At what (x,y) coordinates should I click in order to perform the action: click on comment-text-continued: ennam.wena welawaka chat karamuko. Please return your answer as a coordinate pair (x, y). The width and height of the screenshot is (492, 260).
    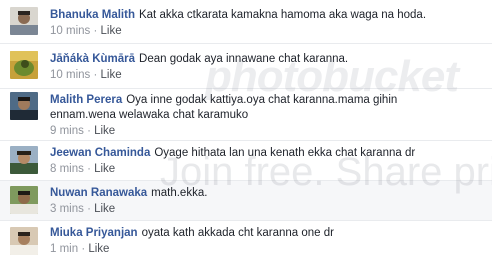
    Looking at the image, I should click on (149, 115).